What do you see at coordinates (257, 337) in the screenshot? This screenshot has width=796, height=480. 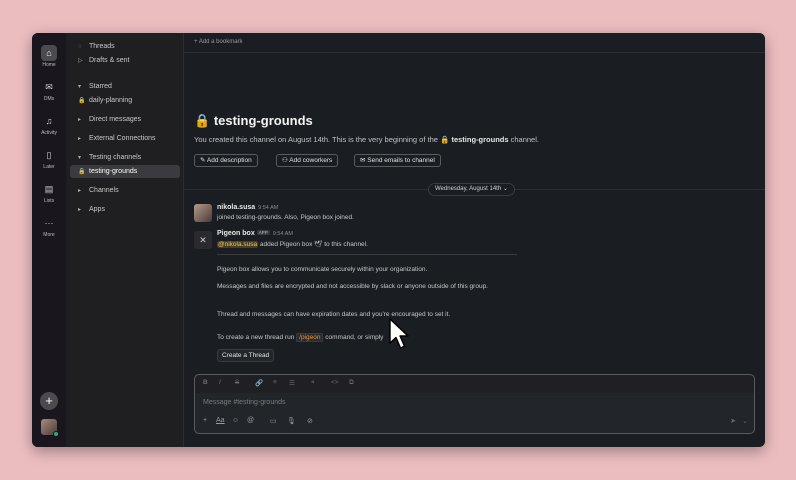 I see `bot-paragraph-4-text: To create a new thread run` at bounding box center [257, 337].